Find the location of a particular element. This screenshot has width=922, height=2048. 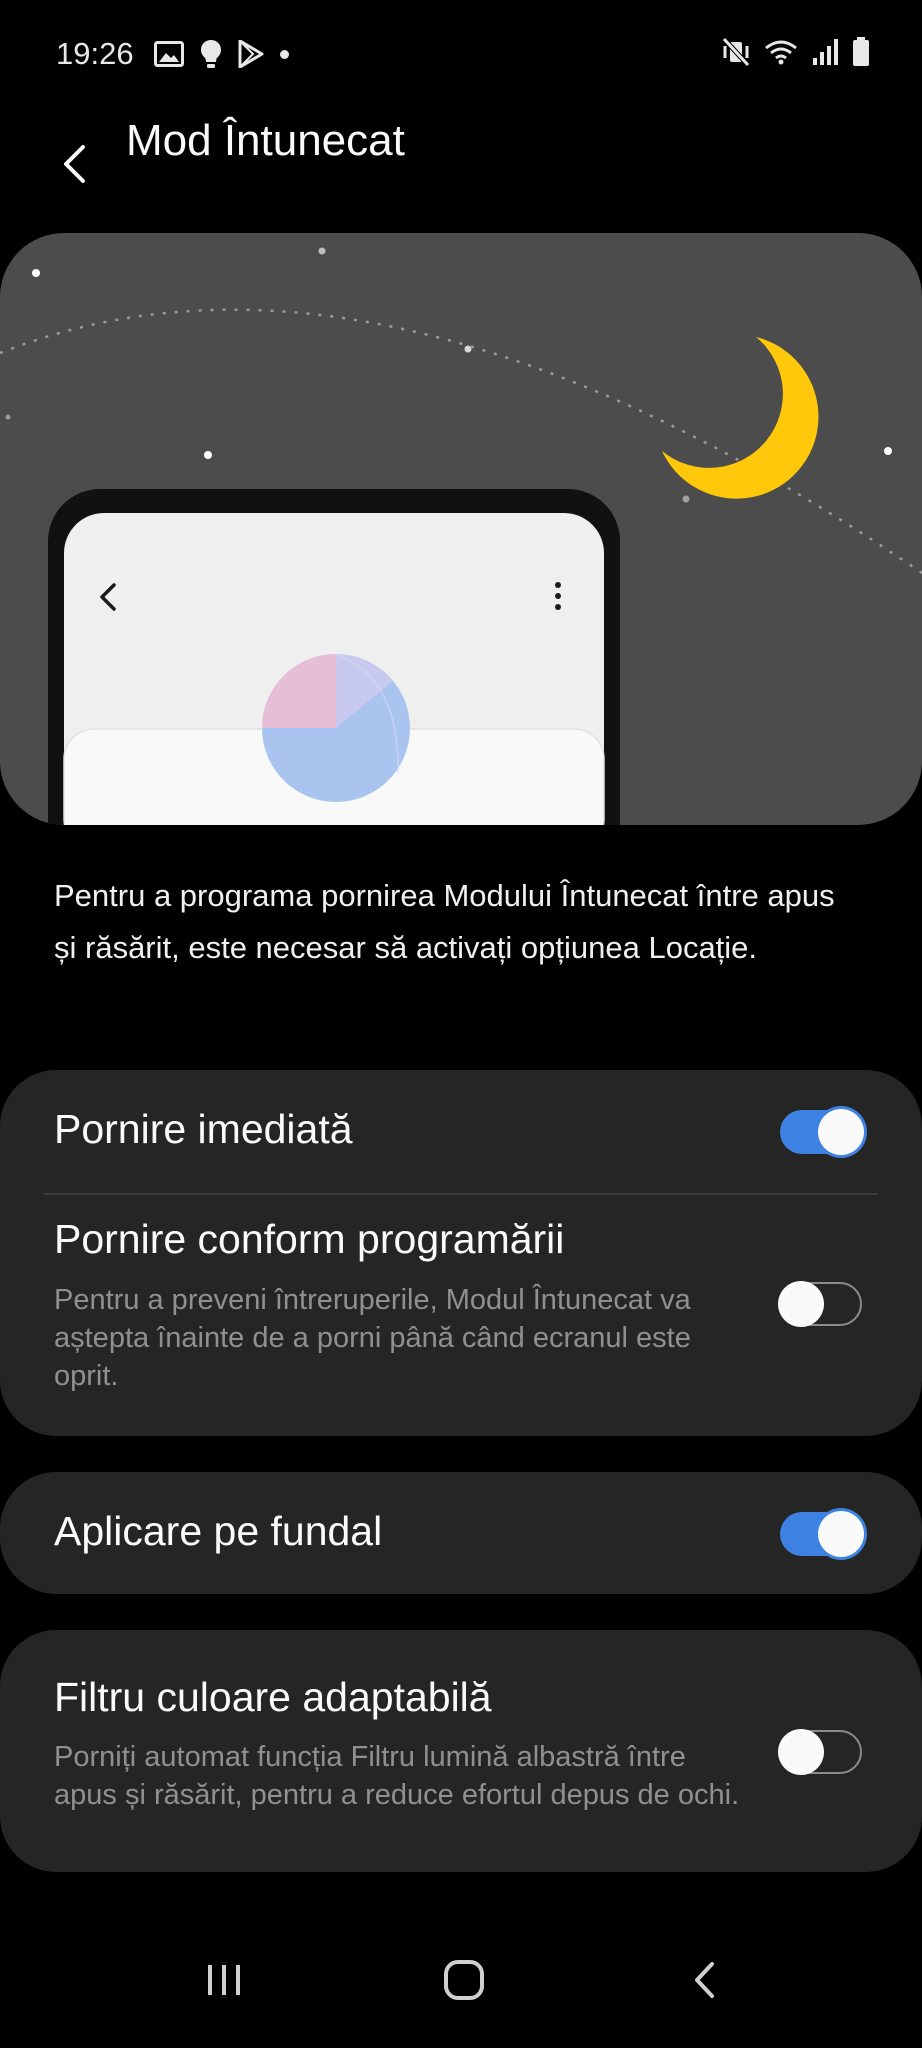

scheduled-start-switch is located at coordinates (820, 1303).